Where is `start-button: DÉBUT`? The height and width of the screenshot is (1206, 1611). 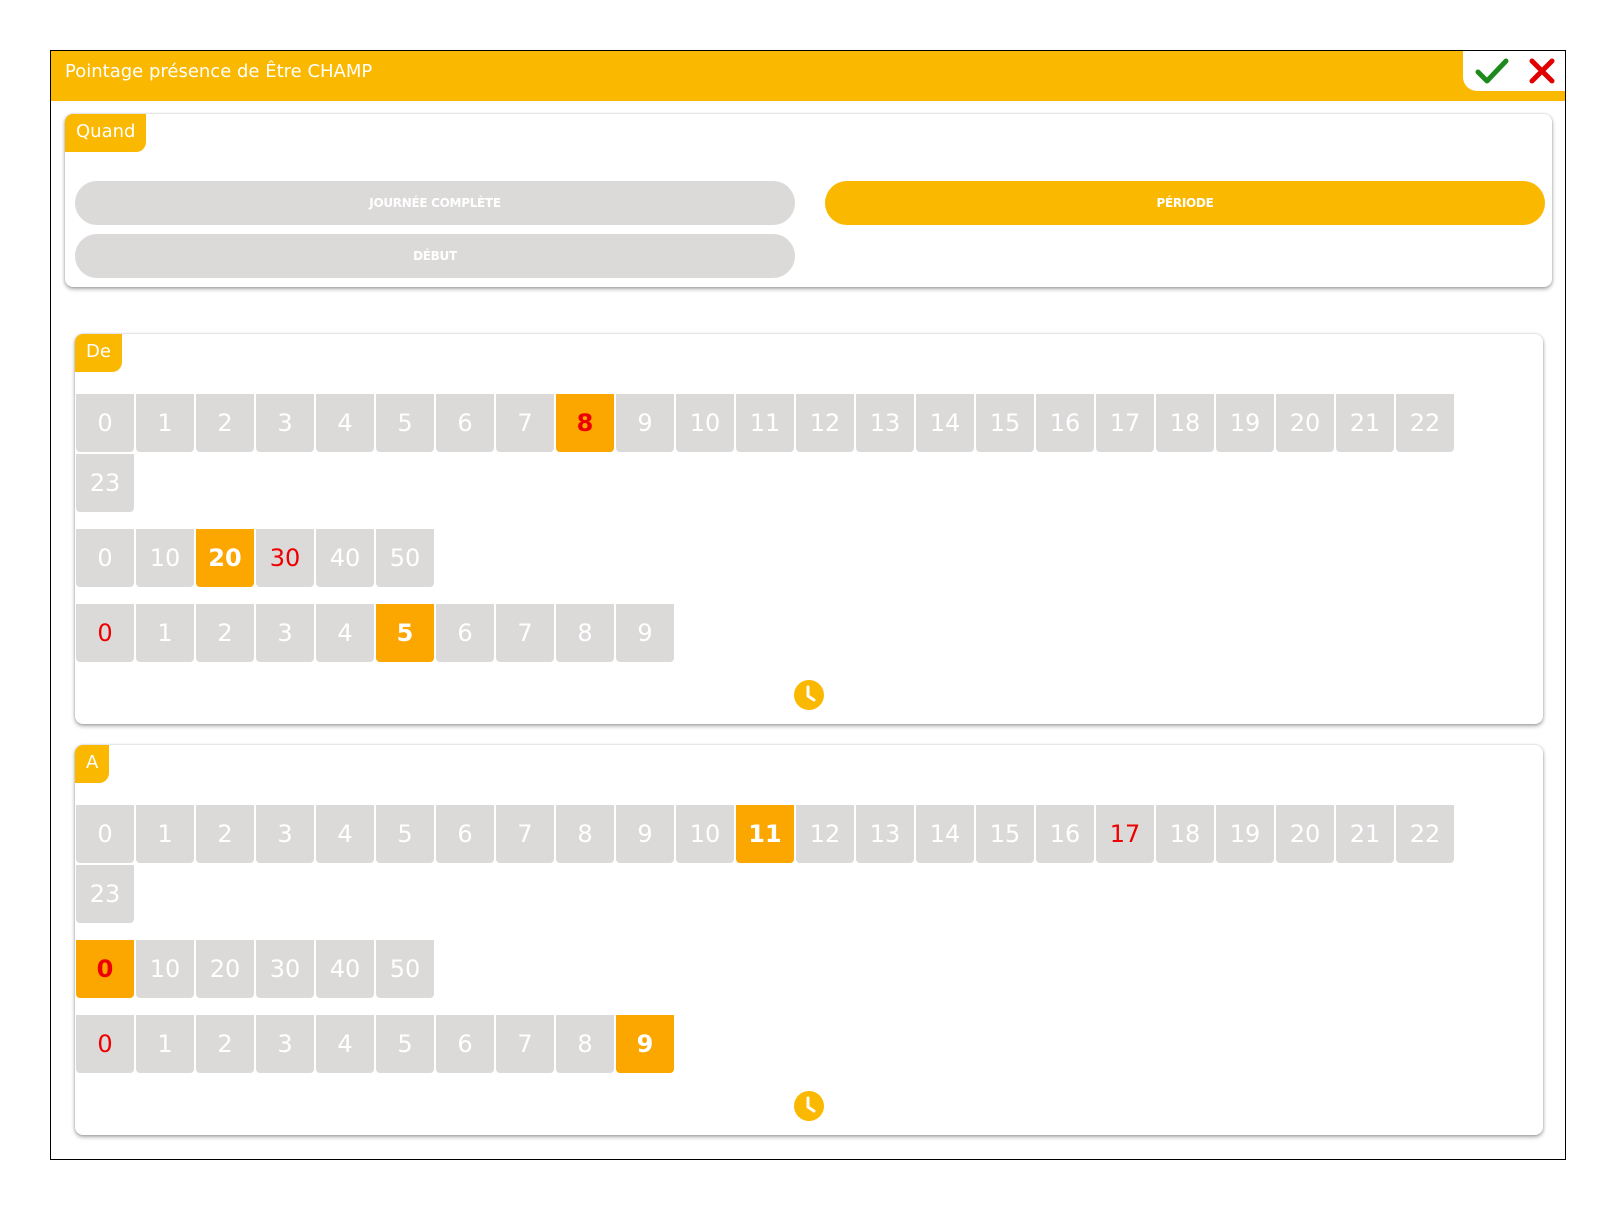 start-button: DÉBUT is located at coordinates (435, 256).